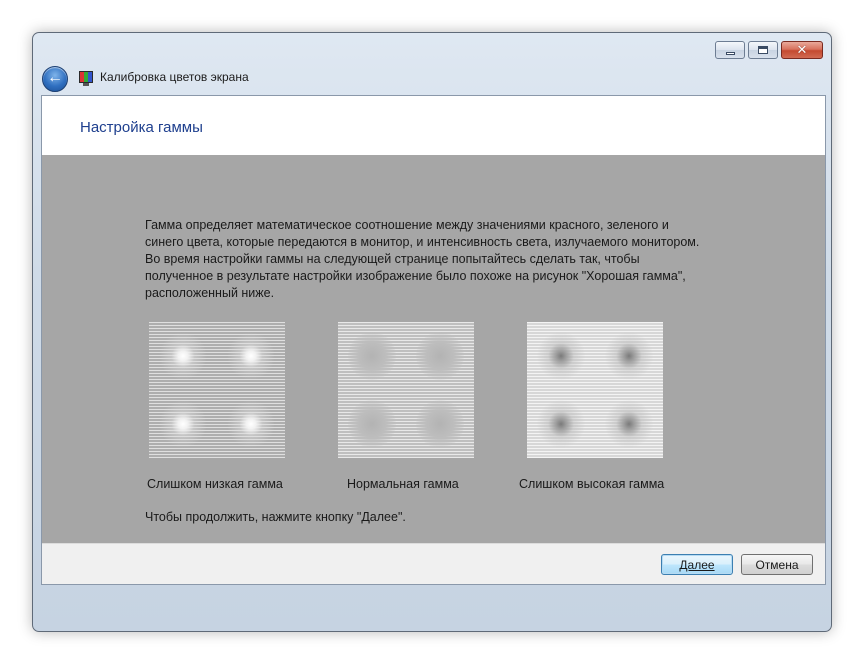 The height and width of the screenshot is (664, 864). What do you see at coordinates (730, 50) in the screenshot?
I see `minimize-button` at bounding box center [730, 50].